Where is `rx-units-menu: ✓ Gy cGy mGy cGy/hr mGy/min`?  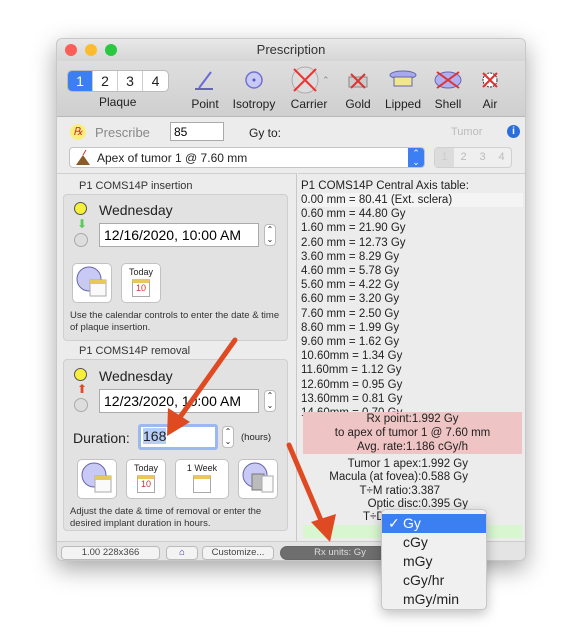
rx-units-menu: ✓ Gy cGy mGy cGy/hr mGy/min is located at coordinates (434, 559).